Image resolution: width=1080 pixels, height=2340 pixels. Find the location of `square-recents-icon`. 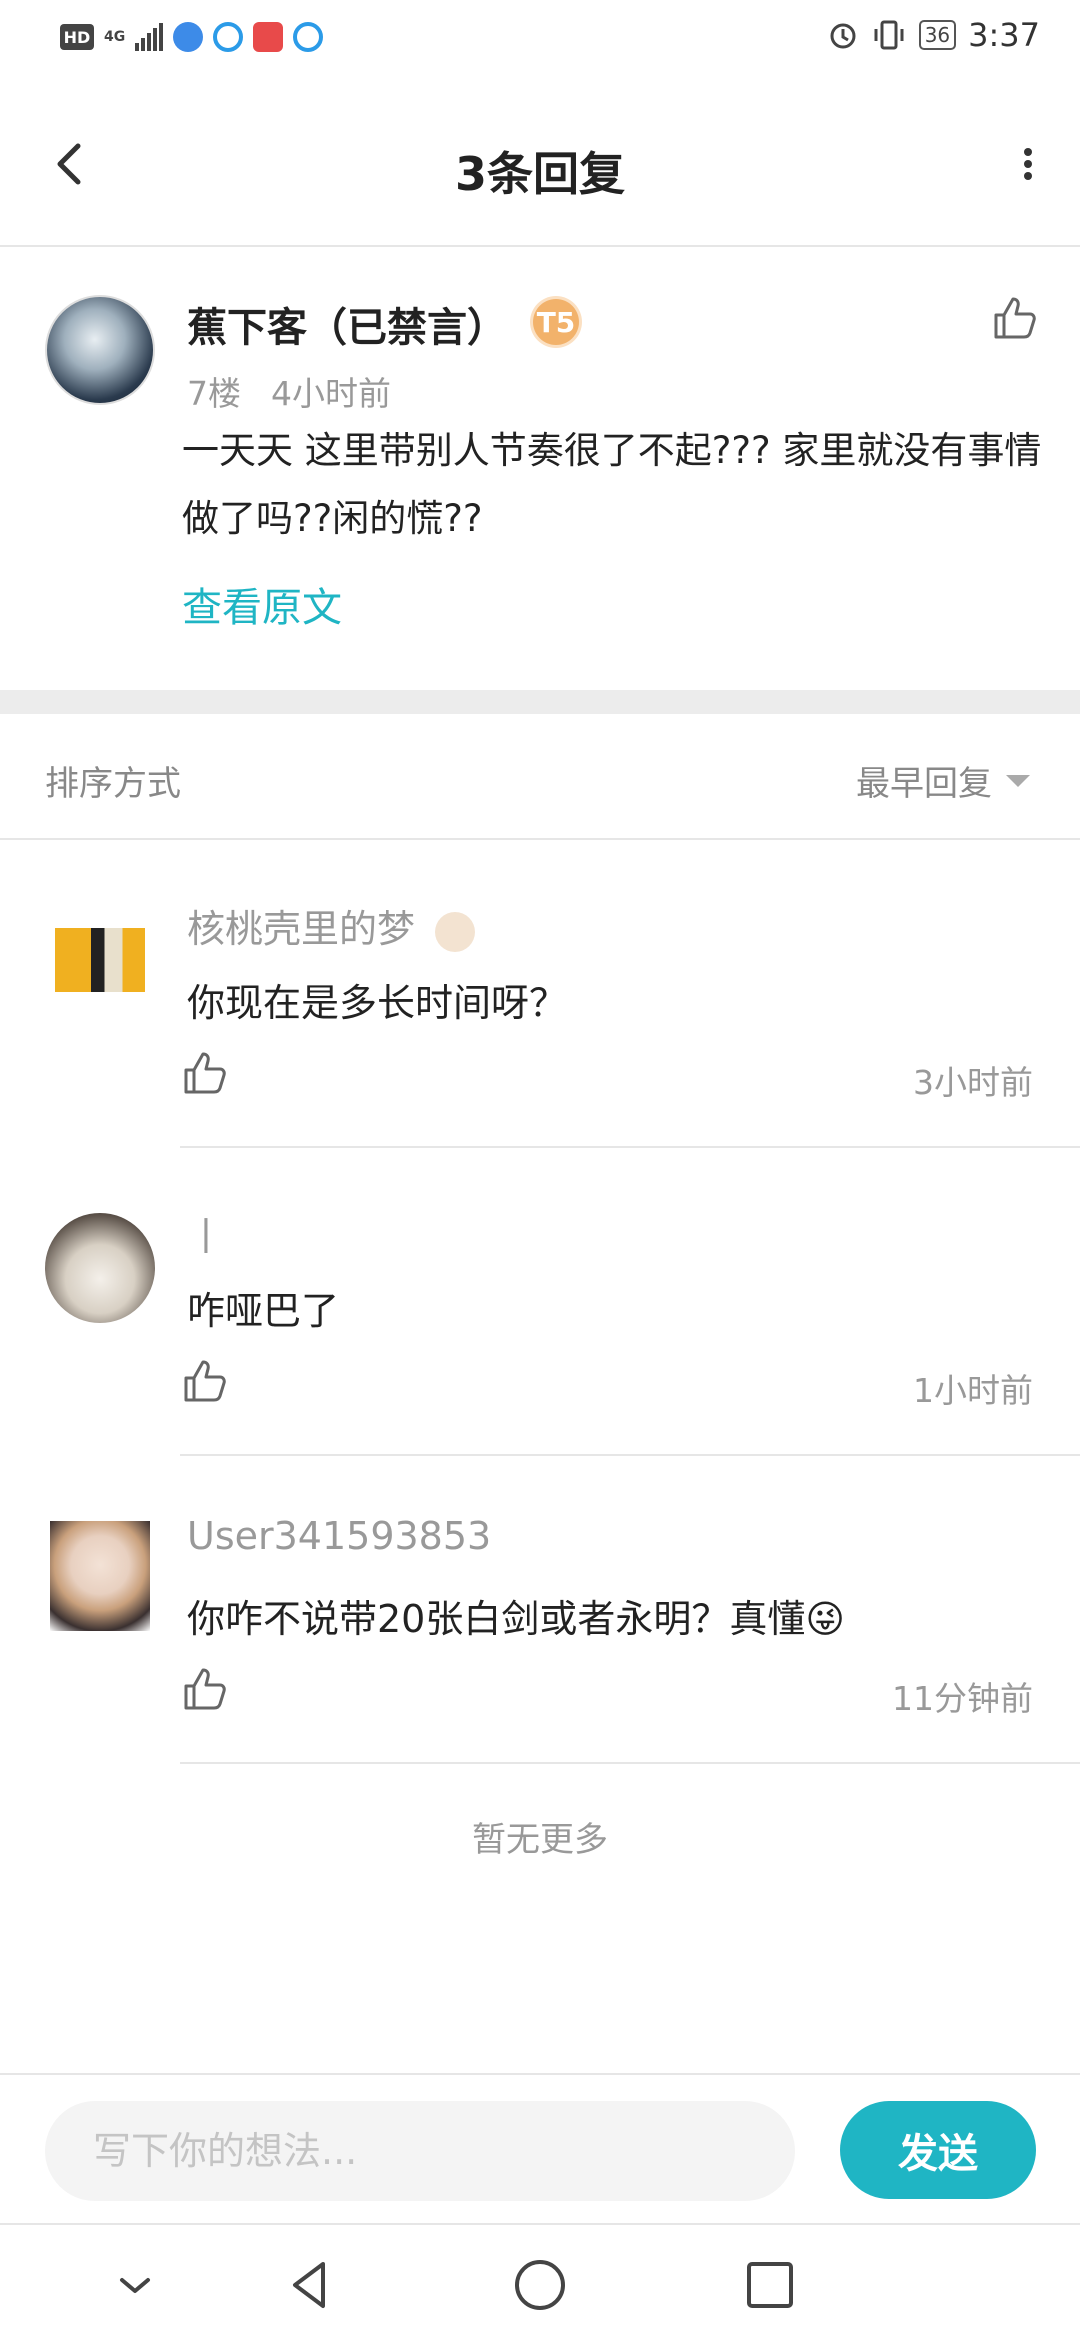

square-recents-icon is located at coordinates (770, 2285).